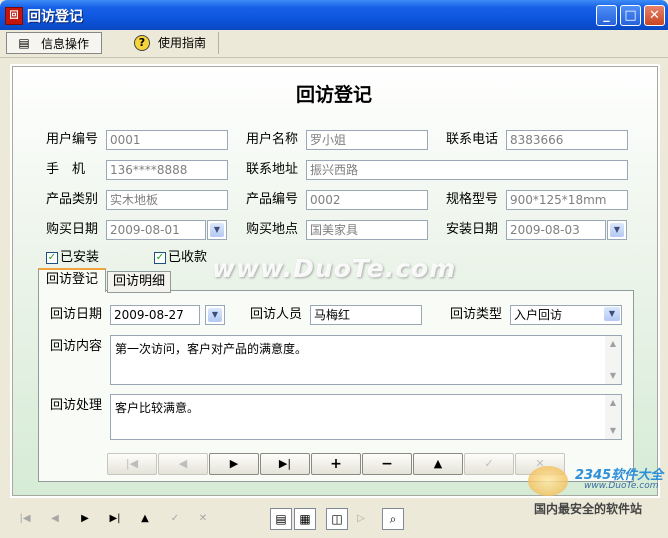  I want to click on up-triangle-icon: ▲, so click(438, 463).